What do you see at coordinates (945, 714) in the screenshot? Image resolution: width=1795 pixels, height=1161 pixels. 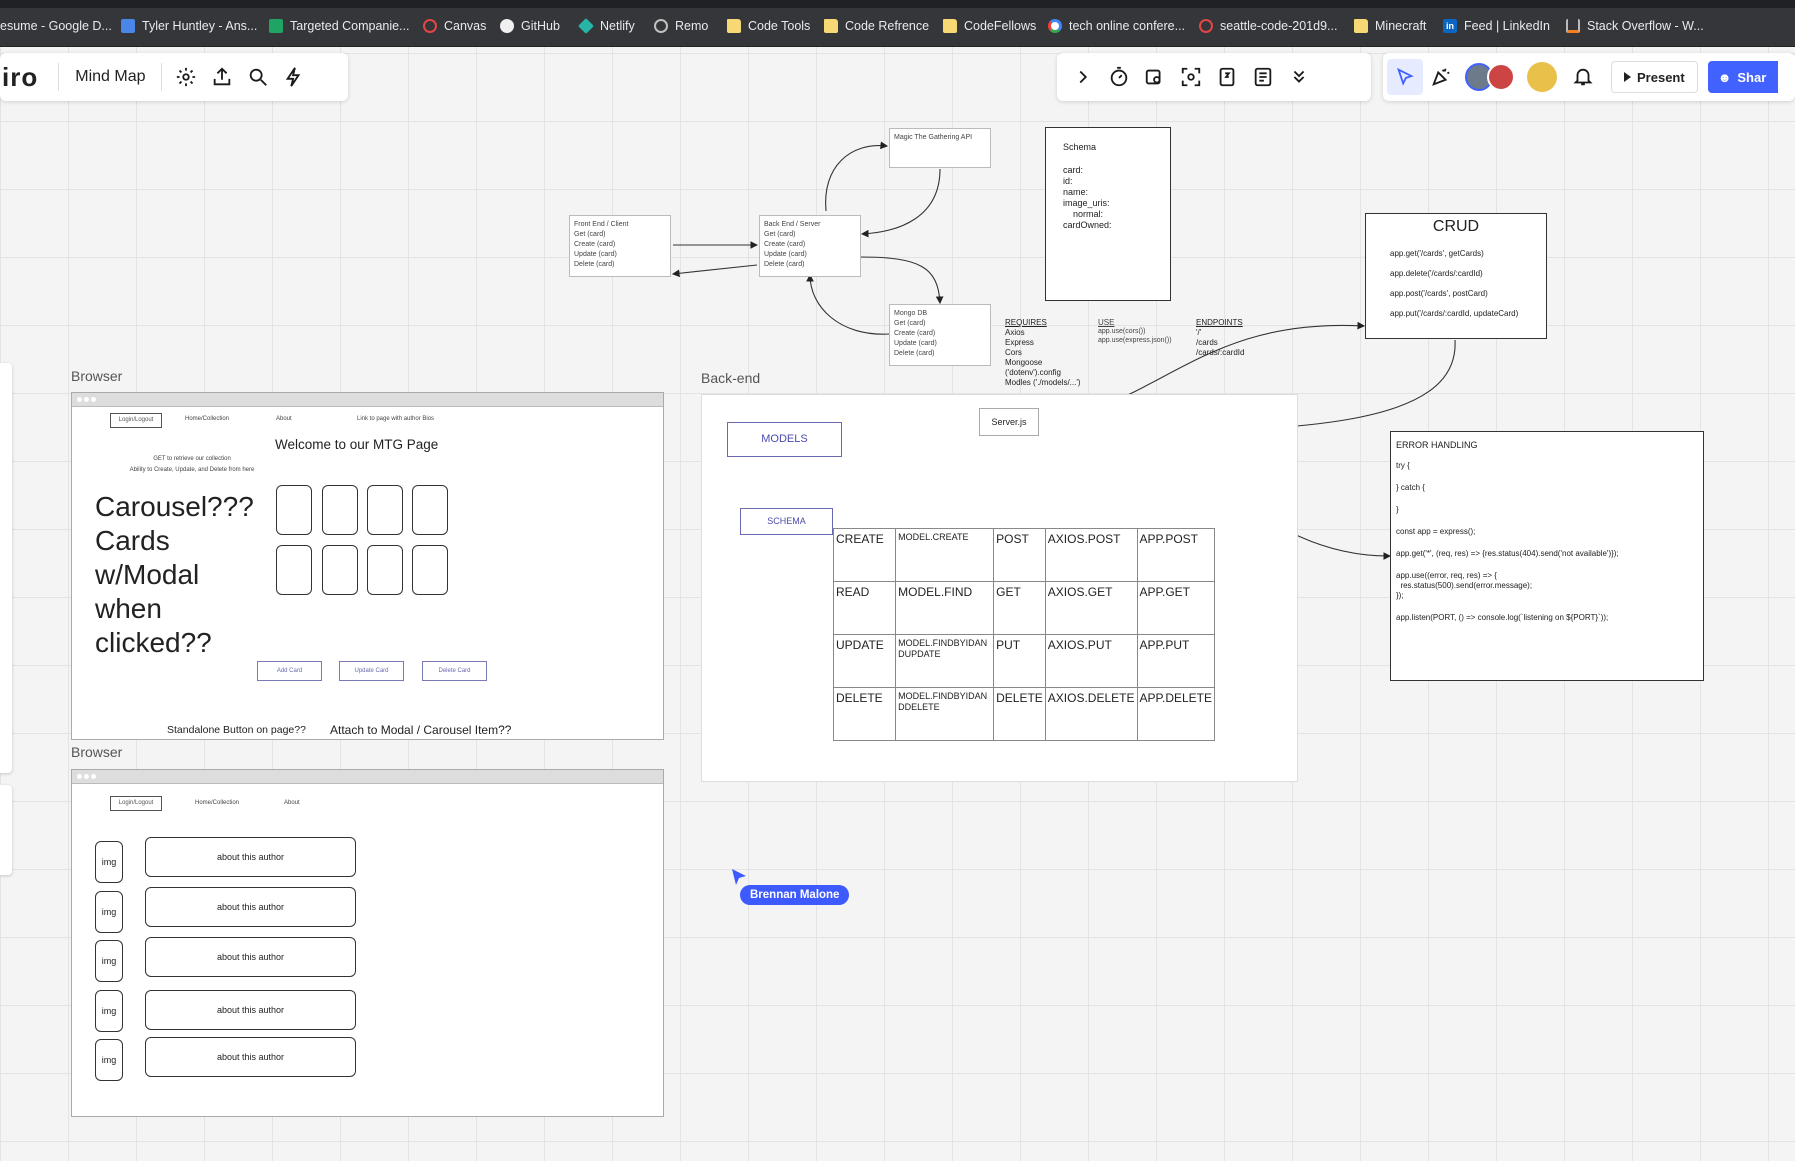 I see `table-cell: MODEL.FINDBYIDAN DDELETE` at bounding box center [945, 714].